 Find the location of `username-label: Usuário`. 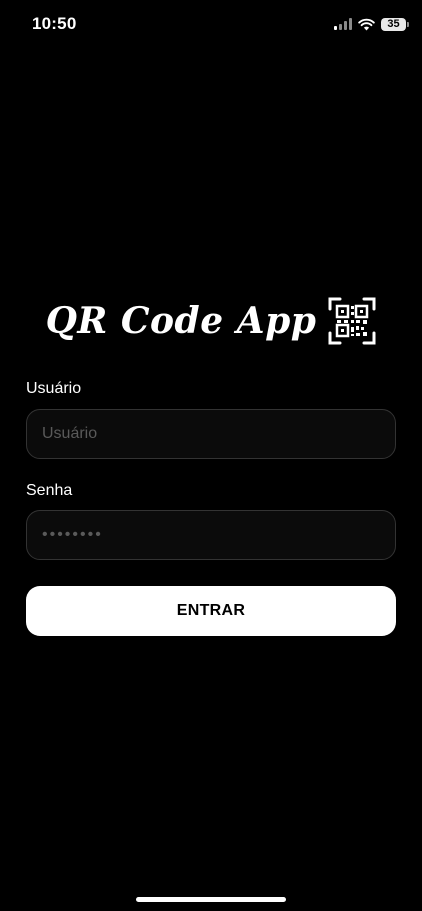

username-label: Usuário is located at coordinates (54, 388).